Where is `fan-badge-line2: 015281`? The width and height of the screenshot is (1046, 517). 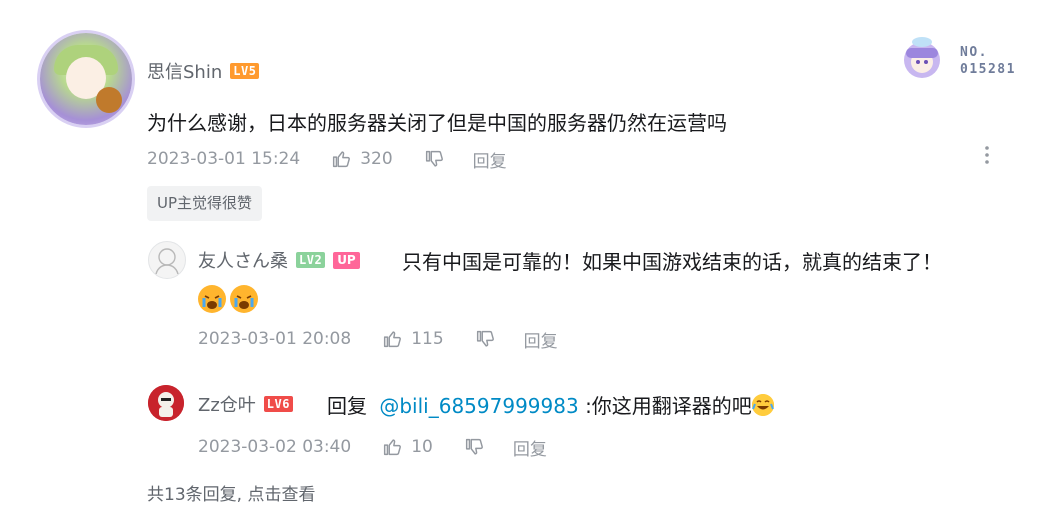 fan-badge-line2: 015281 is located at coordinates (988, 69).